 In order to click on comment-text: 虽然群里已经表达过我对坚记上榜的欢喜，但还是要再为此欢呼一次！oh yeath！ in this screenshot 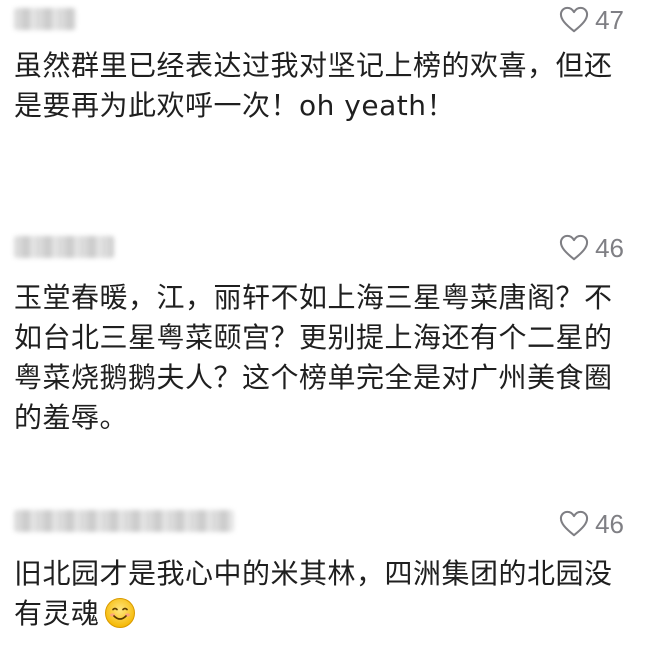, I will do `click(313, 85)`.